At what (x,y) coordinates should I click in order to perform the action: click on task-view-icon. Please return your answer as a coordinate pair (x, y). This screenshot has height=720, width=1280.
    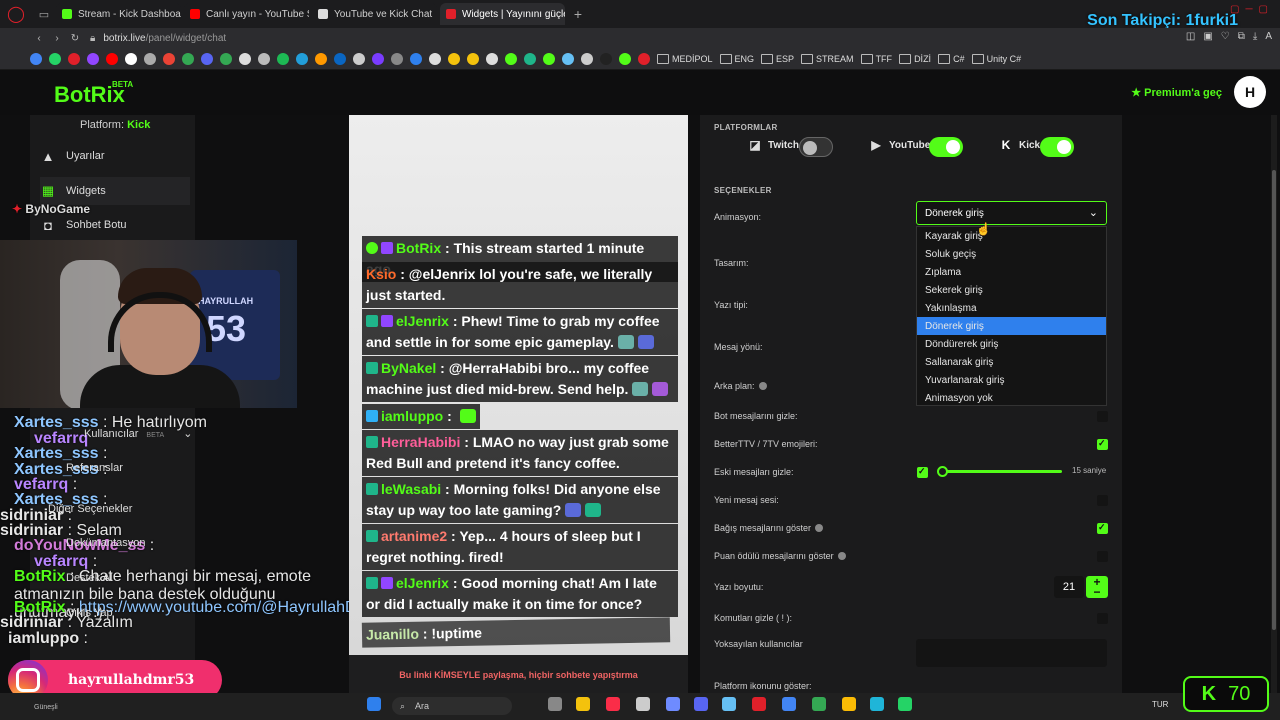
    Looking at the image, I should click on (555, 704).